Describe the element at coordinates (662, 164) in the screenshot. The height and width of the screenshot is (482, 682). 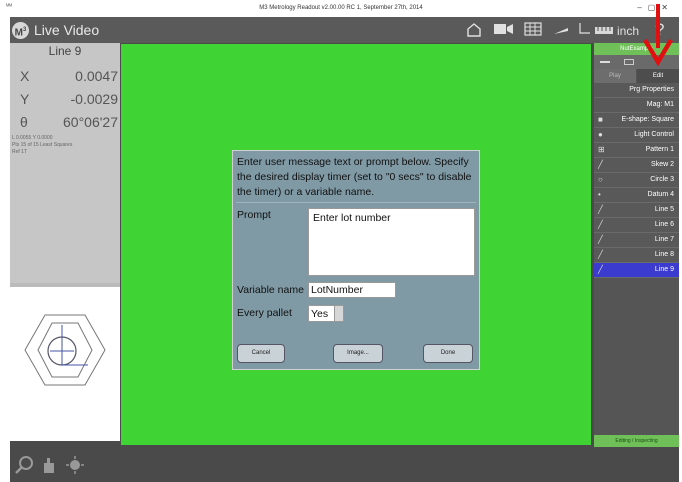
I see `step-label: Skew 2` at that location.